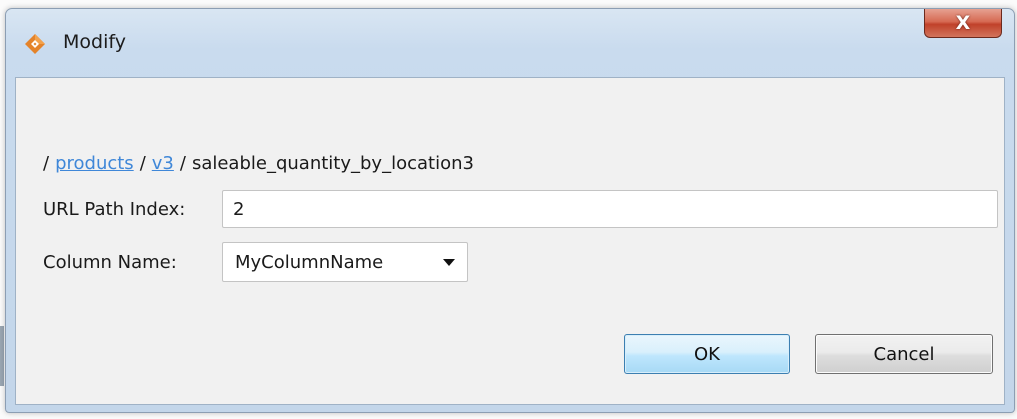  I want to click on dialog-title: Modify, so click(94, 42).